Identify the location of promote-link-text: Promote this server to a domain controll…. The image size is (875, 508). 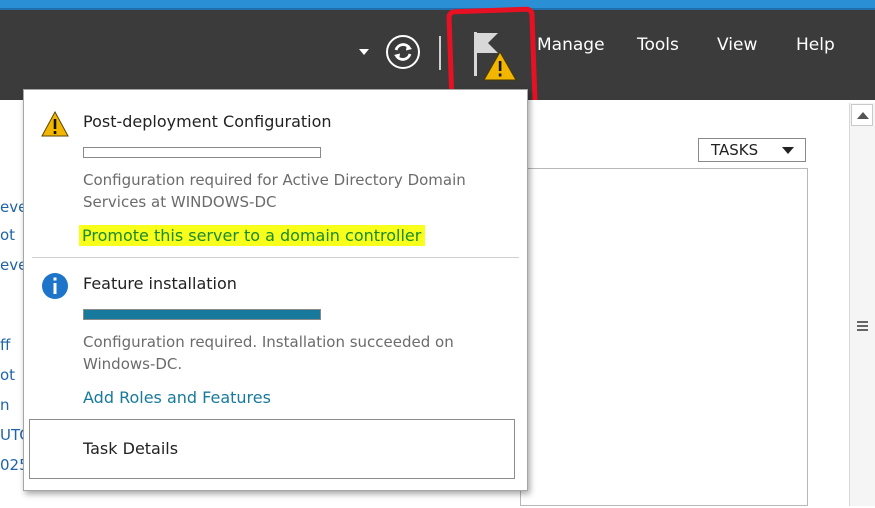
(252, 235).